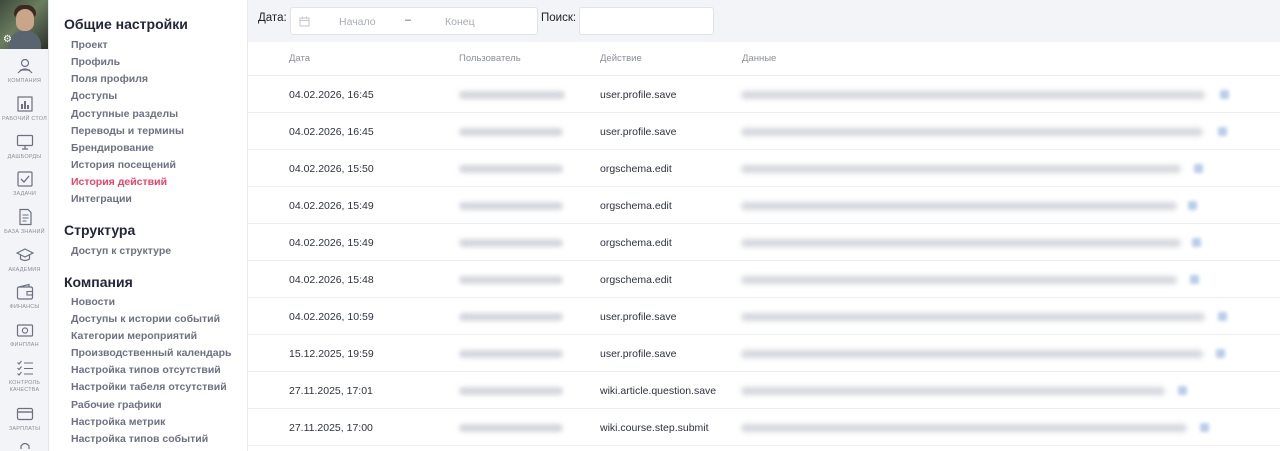 Image resolution: width=1280 pixels, height=451 pixels. Describe the element at coordinates (25, 217) in the screenshot. I see `document-icon` at that location.